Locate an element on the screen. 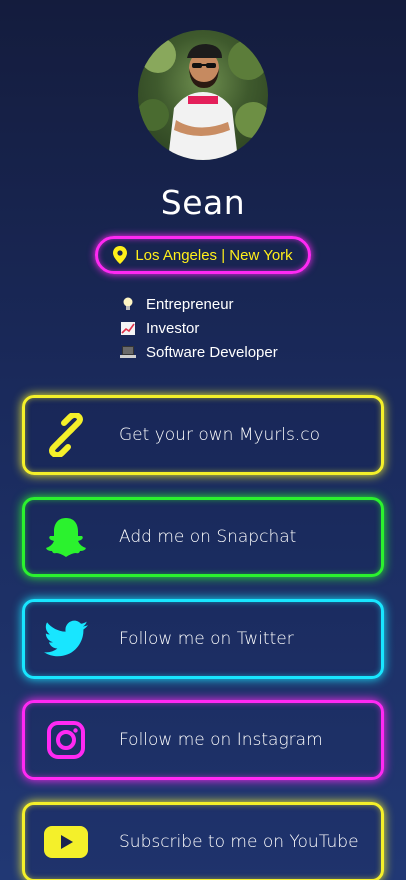 The image size is (406, 880). link-label: Subscribe to me on YouTube is located at coordinates (239, 842).